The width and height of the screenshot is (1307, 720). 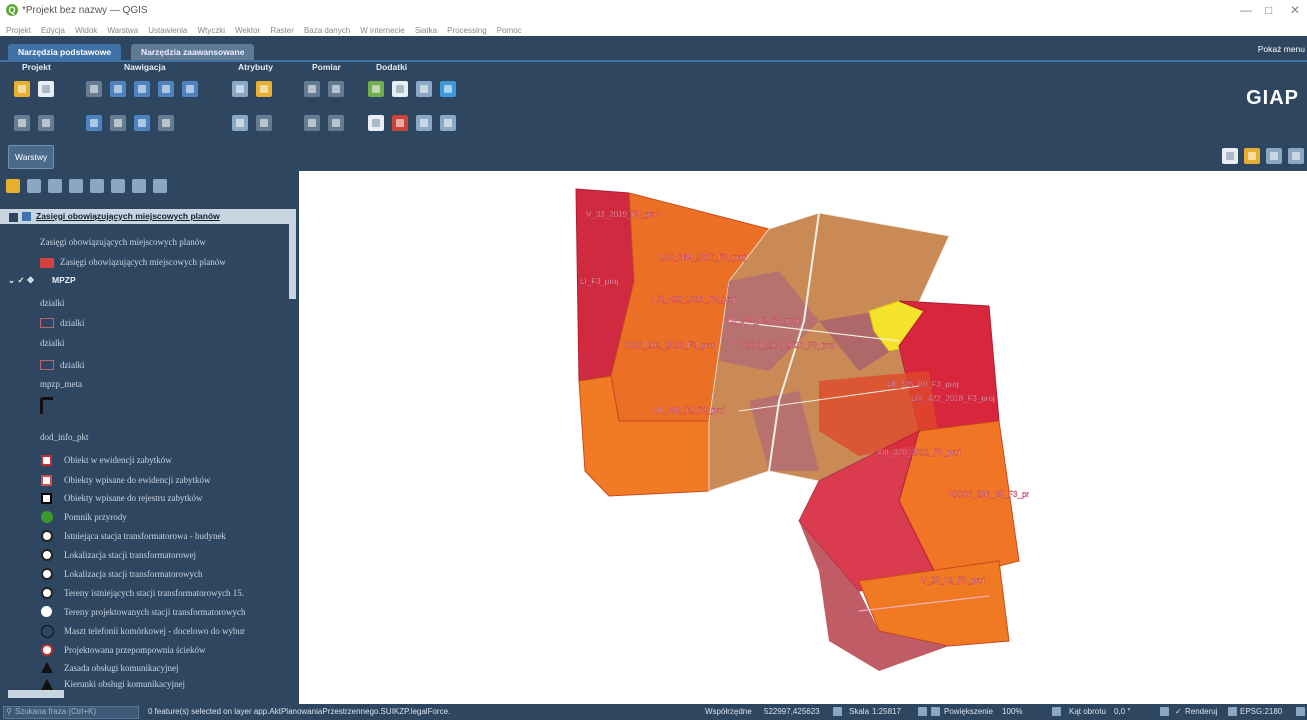 I want to click on show-menu-button: Pokaż menu, so click(x=1281, y=49).